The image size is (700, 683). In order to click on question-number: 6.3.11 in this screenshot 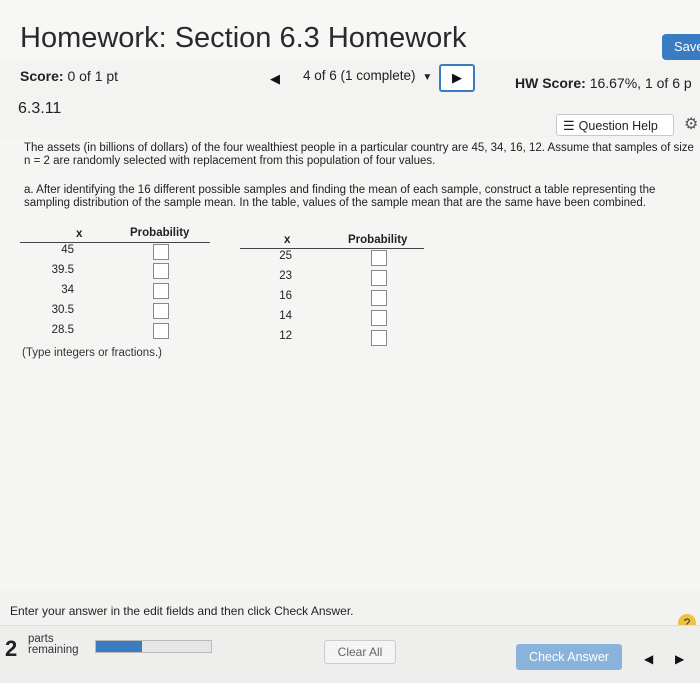, I will do `click(40, 108)`.